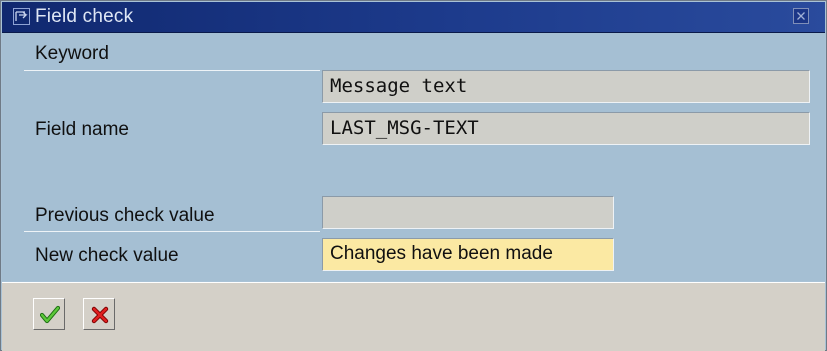 The width and height of the screenshot is (827, 351). What do you see at coordinates (566, 86) in the screenshot?
I see `keyword-field: Message text` at bounding box center [566, 86].